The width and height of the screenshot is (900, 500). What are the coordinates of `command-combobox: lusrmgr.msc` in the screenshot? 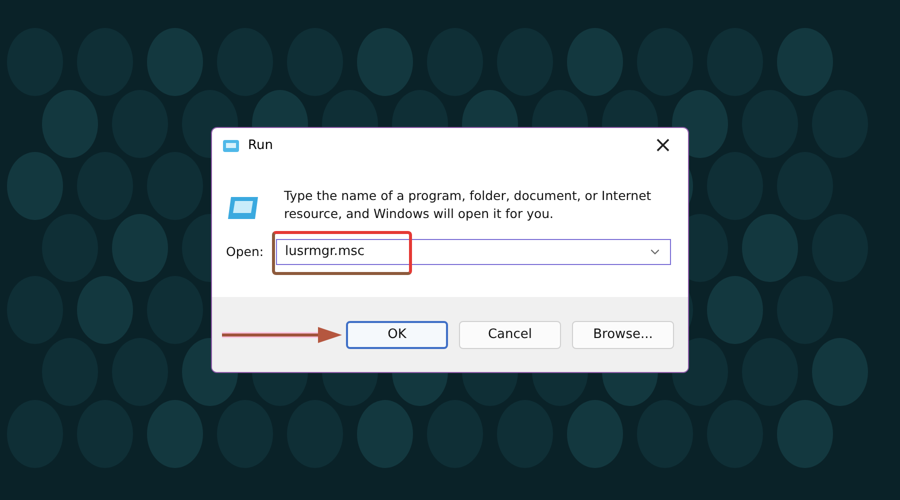 It's located at (473, 252).